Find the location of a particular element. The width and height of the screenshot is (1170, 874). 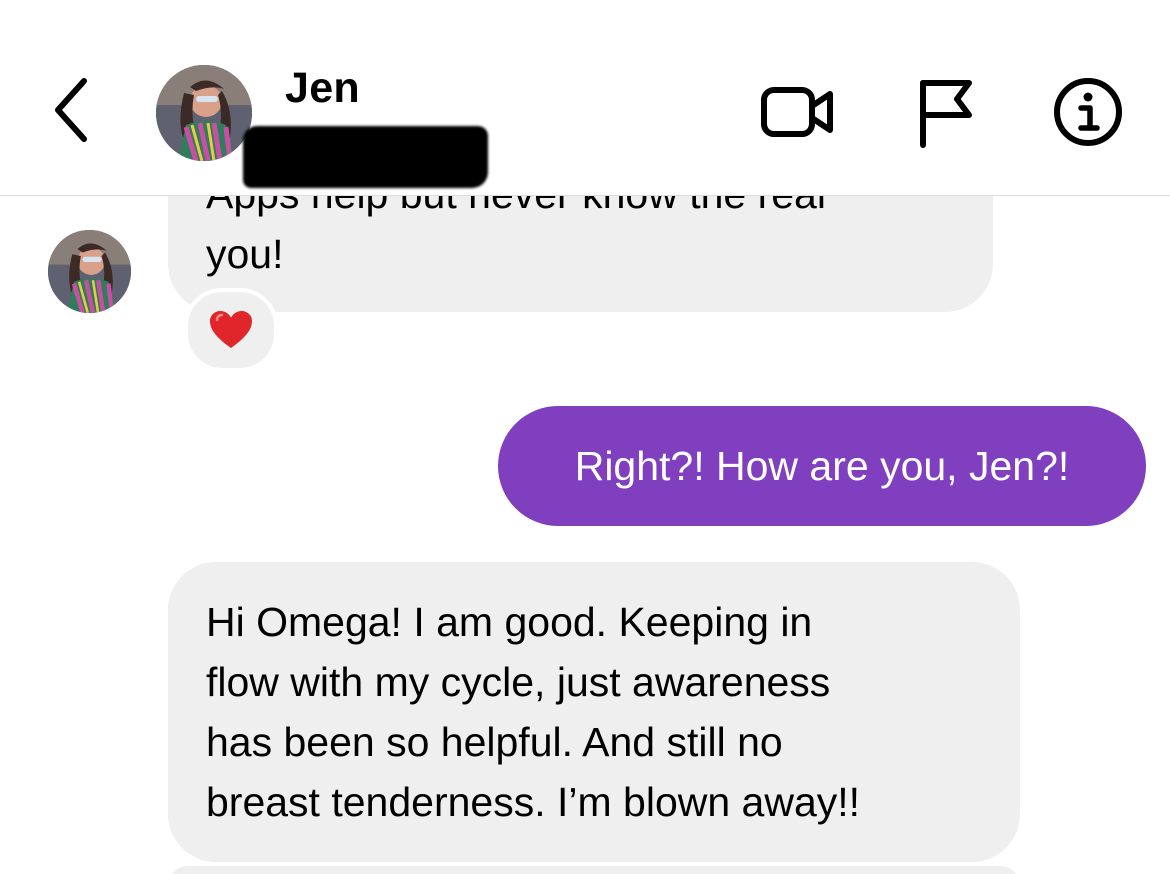

message-text-line: breast tenderness. I’m blown away!! is located at coordinates (533, 802).